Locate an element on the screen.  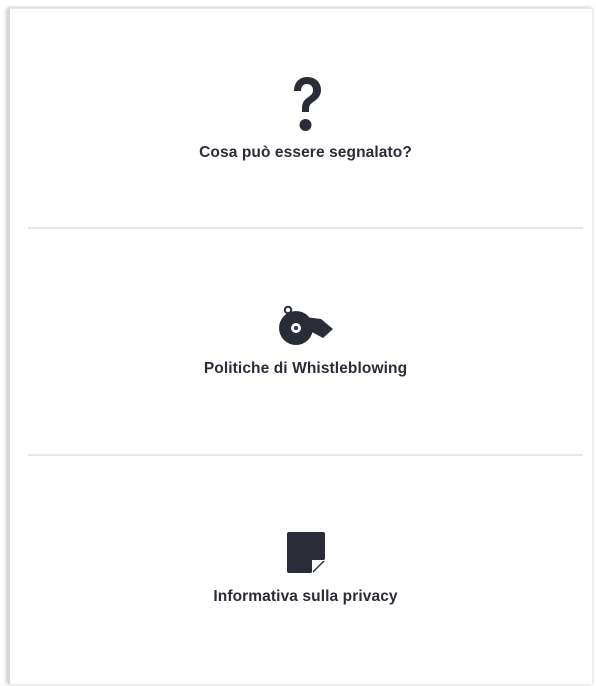
card-whistleblowing-policies: Politiche di Whistleblowing is located at coordinates (305, 341).